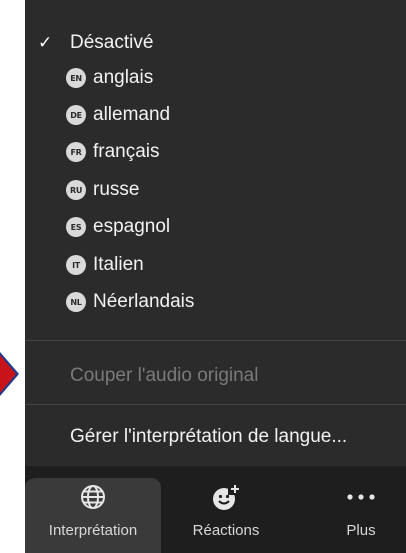  What do you see at coordinates (215, 115) in the screenshot?
I see `menu-item-lang-de: DE allemand` at bounding box center [215, 115].